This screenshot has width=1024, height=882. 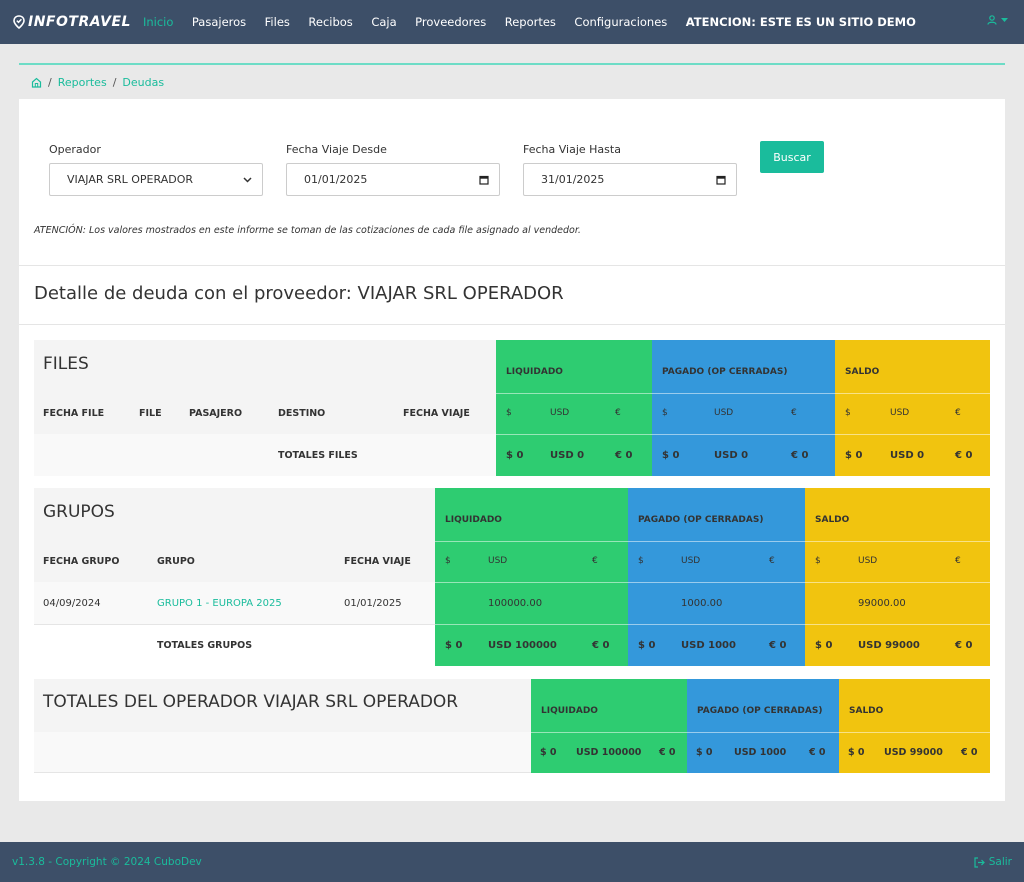 I want to click on user-icon, so click(x=992, y=20).